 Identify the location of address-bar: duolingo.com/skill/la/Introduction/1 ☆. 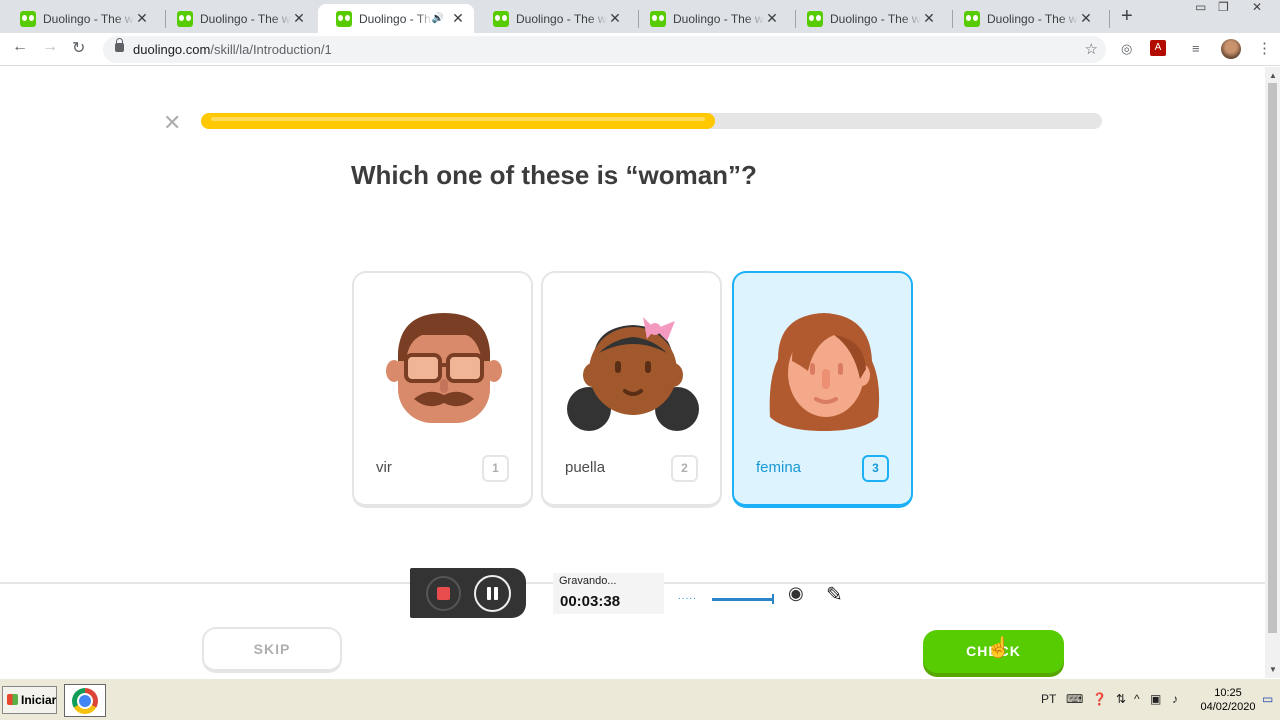
(604, 49).